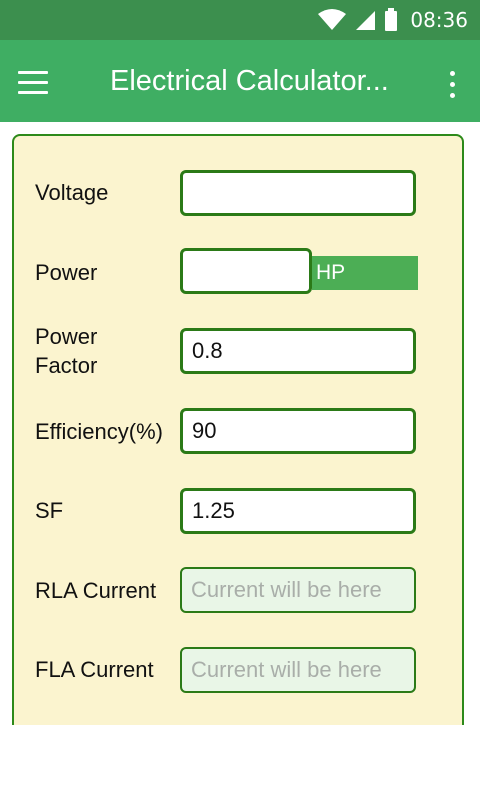 The image size is (480, 800). I want to click on efficiency-label: Efficiency(%), so click(99, 431).